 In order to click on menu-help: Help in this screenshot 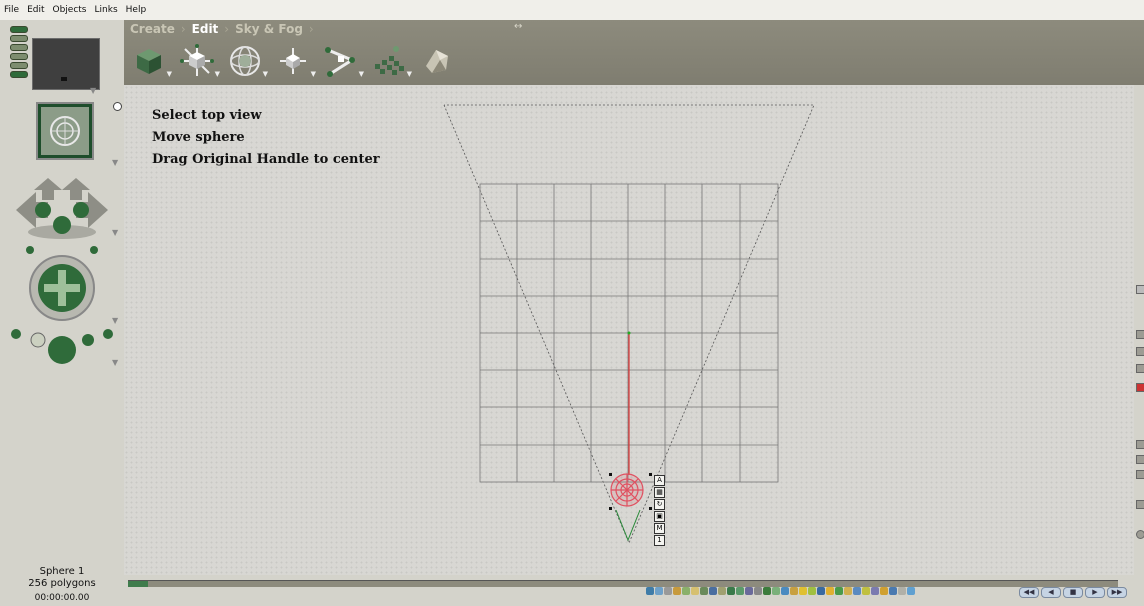, I will do `click(136, 10)`.